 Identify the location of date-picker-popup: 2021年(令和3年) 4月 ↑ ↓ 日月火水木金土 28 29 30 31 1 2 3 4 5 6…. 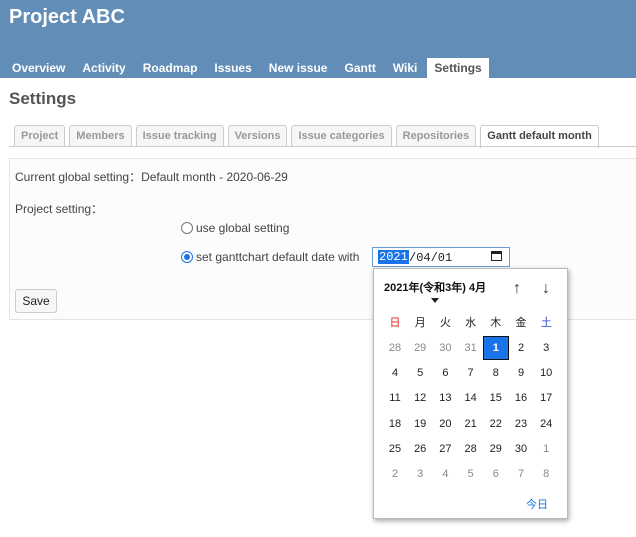
(470, 393).